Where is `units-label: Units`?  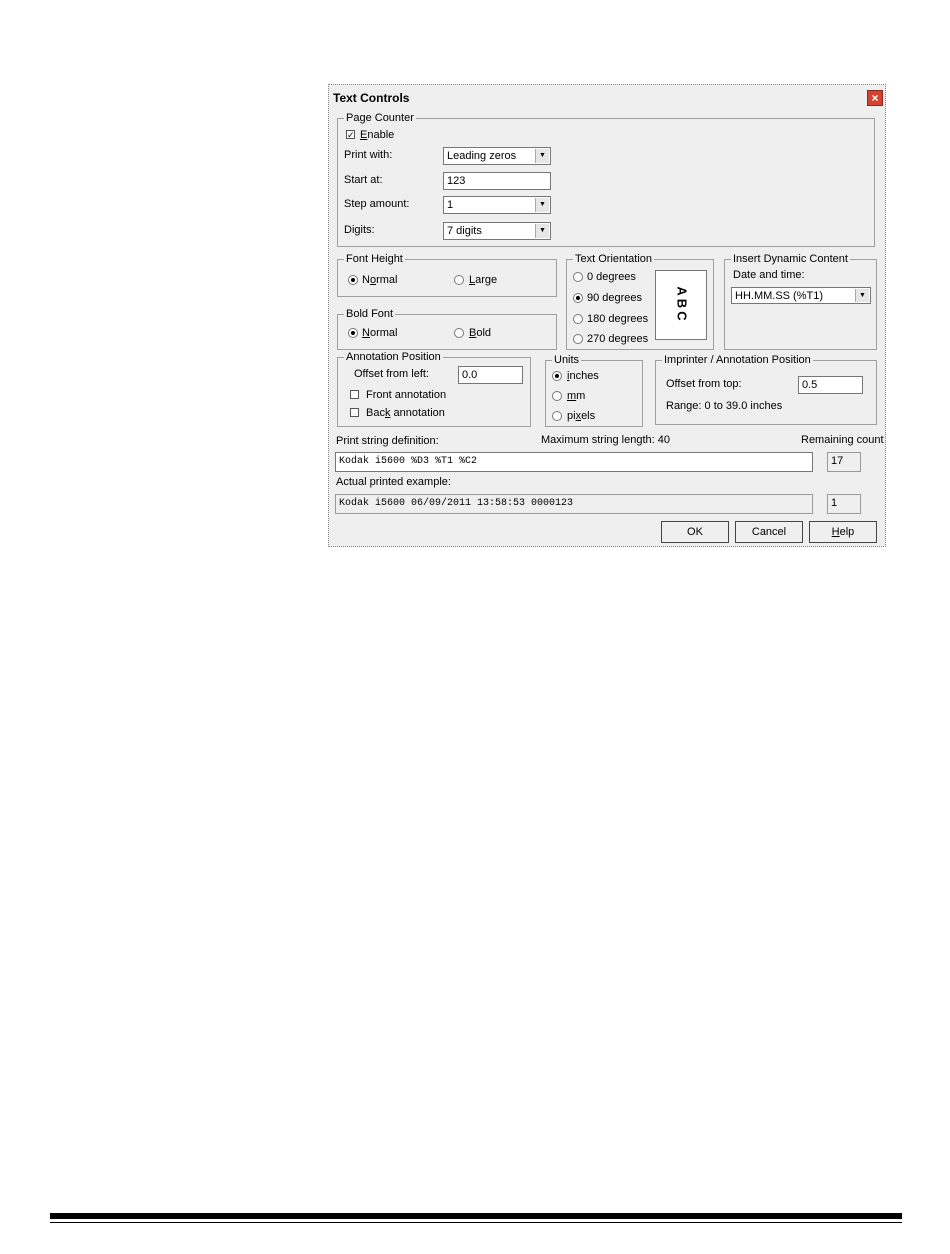 units-label: Units is located at coordinates (567, 360).